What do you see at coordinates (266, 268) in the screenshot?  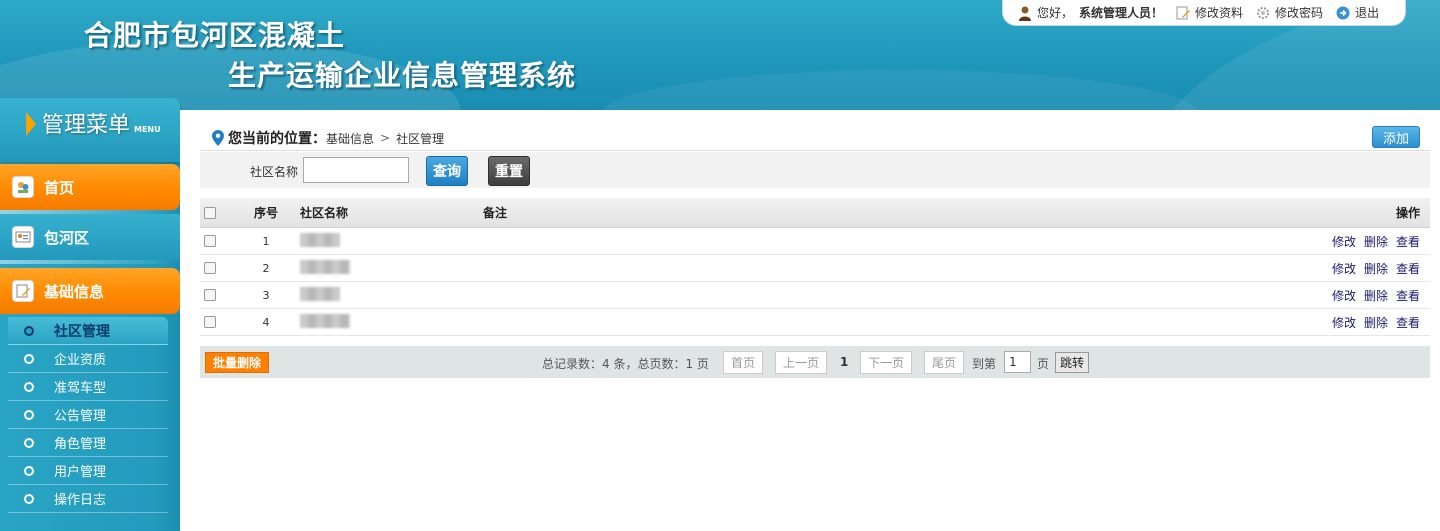 I see `row-seq: 2` at bounding box center [266, 268].